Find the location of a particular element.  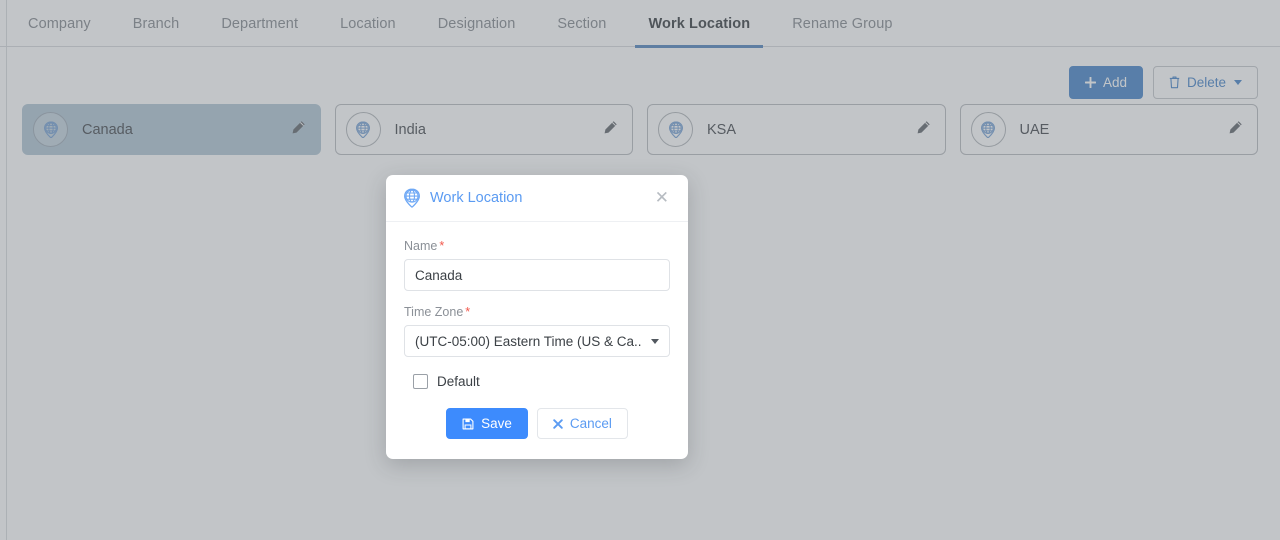

default-checkbox is located at coordinates (420, 381).